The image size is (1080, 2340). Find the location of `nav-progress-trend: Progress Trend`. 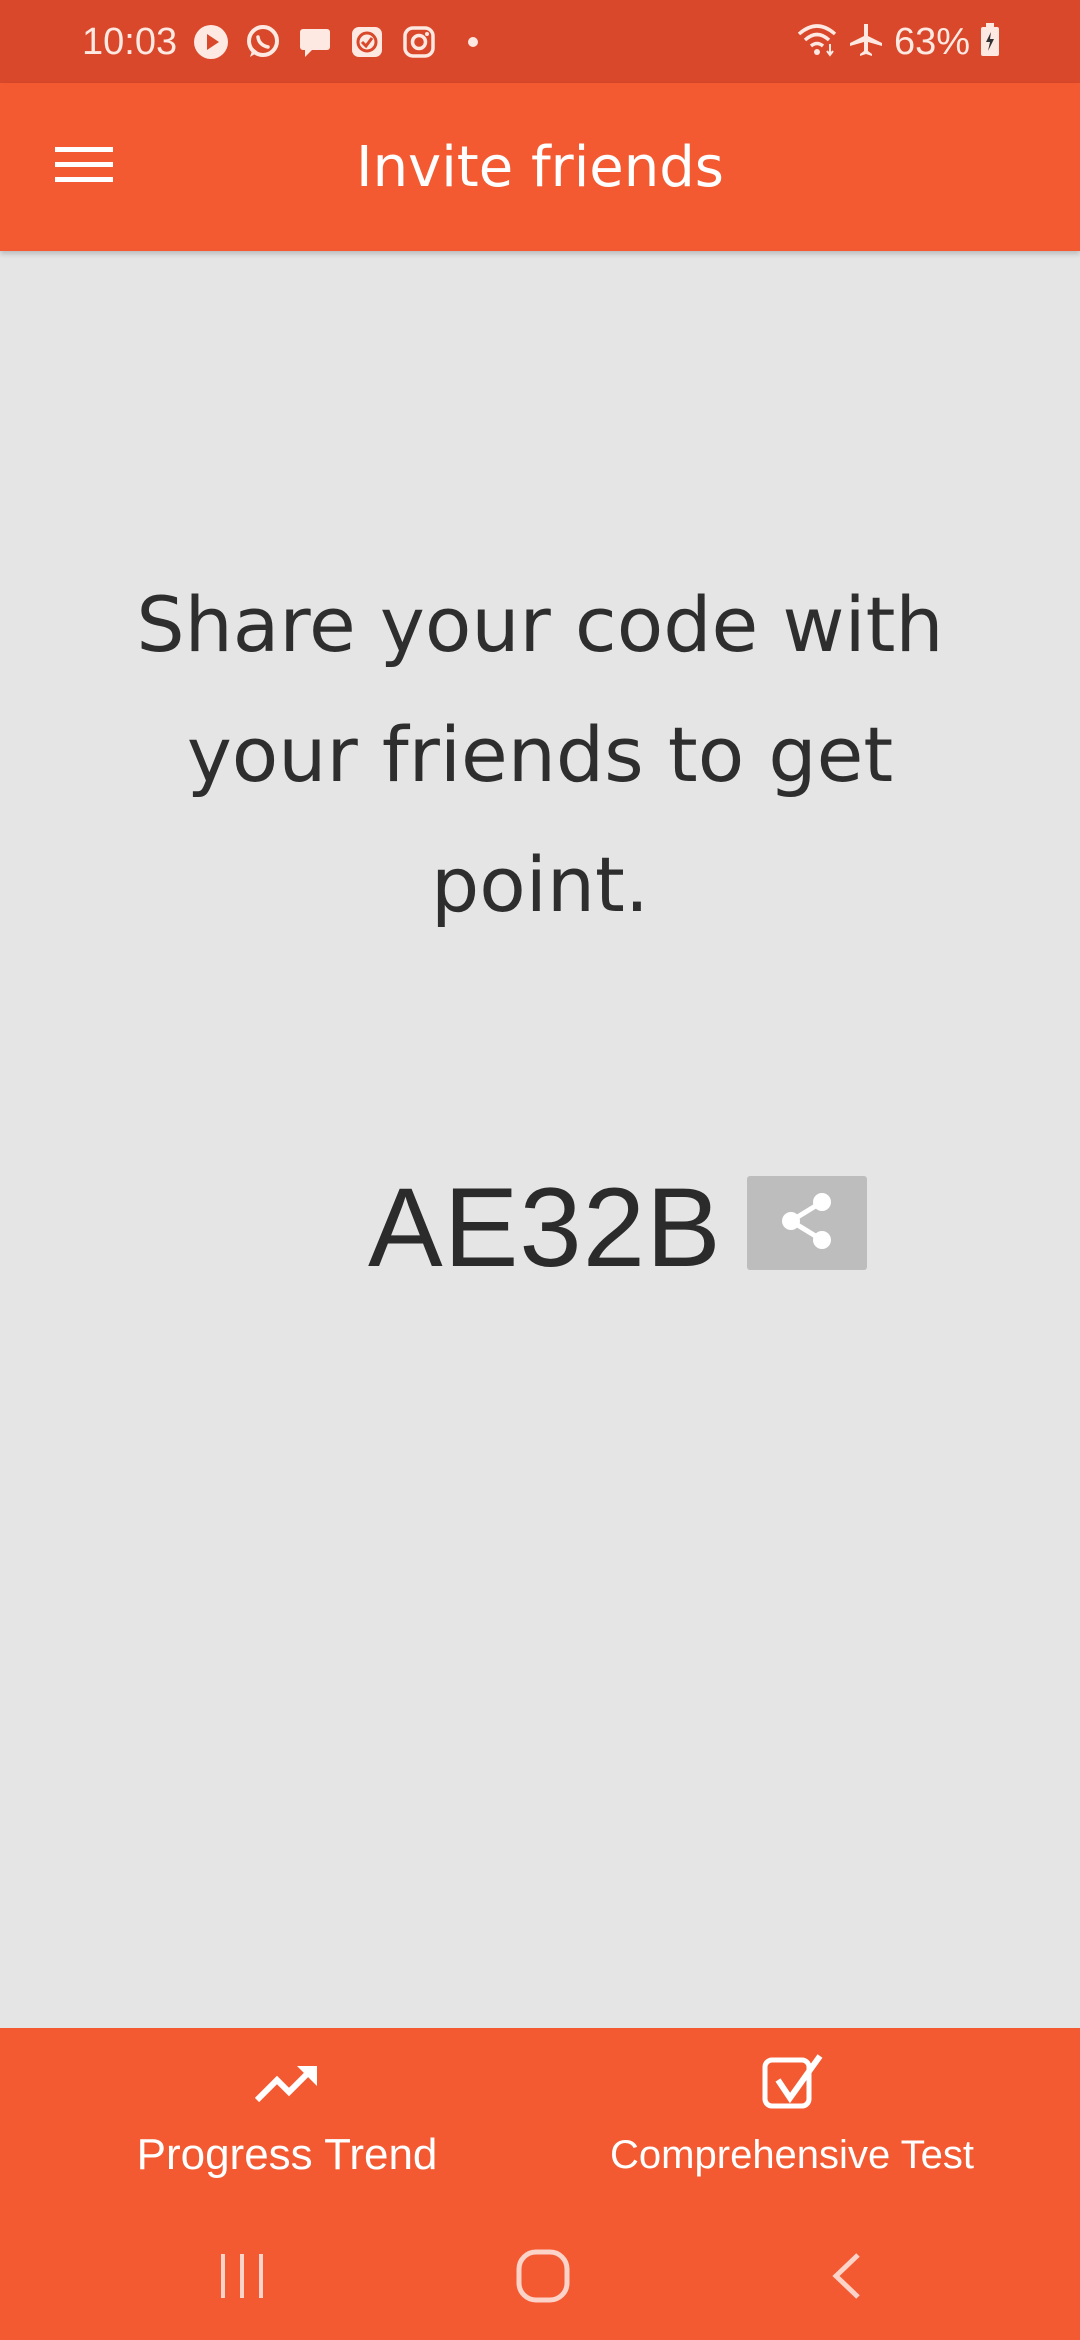

nav-progress-trend: Progress Trend is located at coordinates (287, 2134).